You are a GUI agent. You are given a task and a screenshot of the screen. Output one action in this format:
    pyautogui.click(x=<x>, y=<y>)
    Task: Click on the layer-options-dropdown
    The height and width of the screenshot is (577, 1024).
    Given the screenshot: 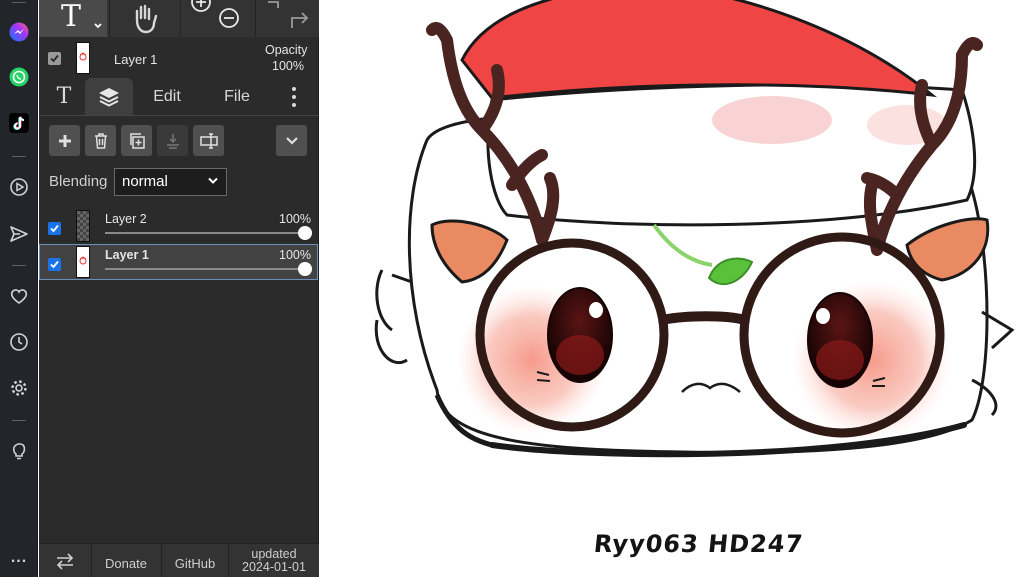 What is the action you would take?
    pyautogui.click(x=291, y=140)
    